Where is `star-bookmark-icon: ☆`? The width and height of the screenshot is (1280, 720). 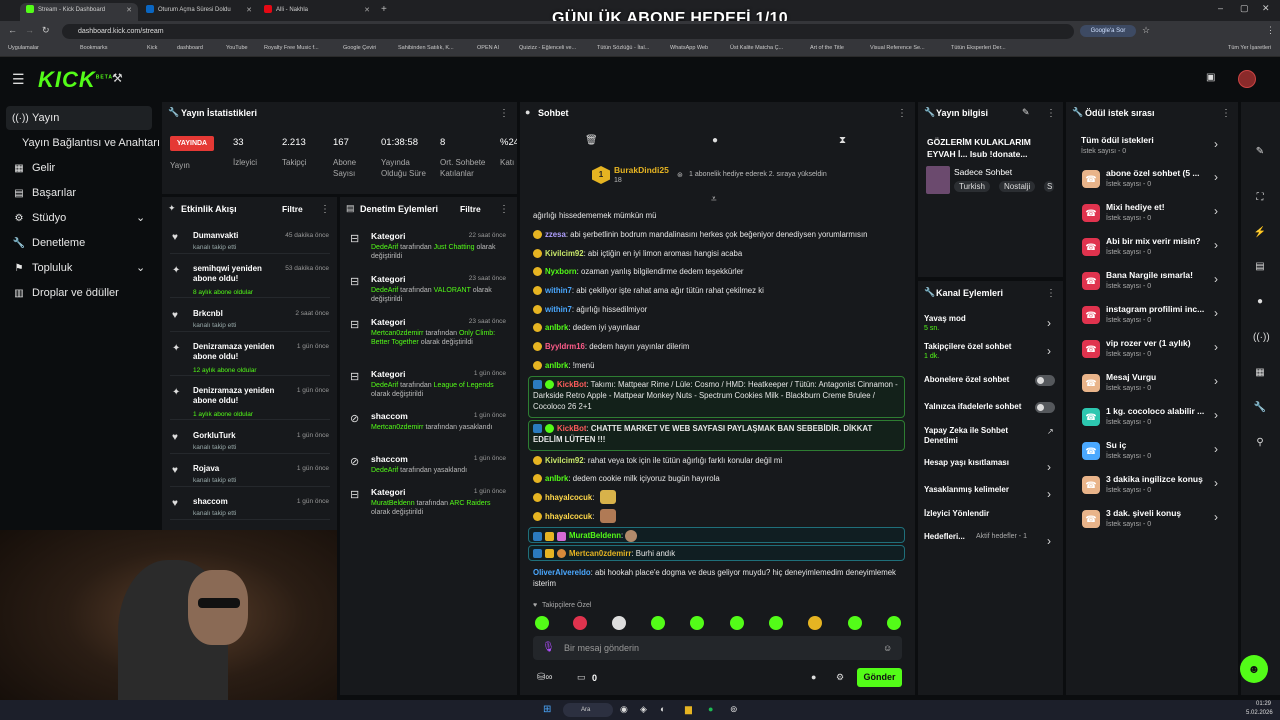 star-bookmark-icon: ☆ is located at coordinates (1146, 30).